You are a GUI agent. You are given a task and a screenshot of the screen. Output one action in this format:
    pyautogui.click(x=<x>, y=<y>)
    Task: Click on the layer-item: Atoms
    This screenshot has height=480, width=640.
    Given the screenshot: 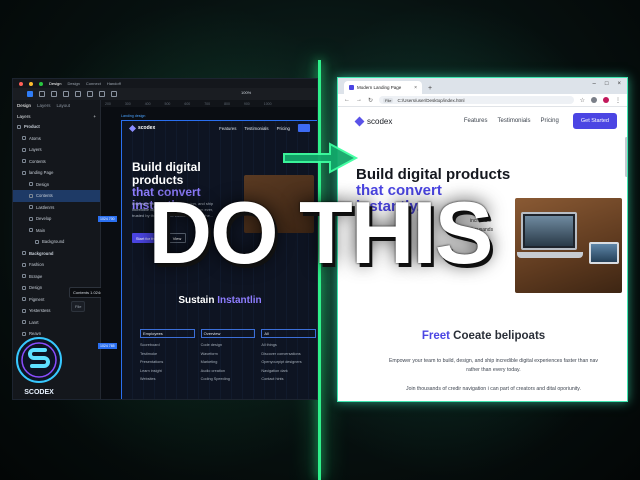 What is the action you would take?
    pyautogui.click(x=56, y=139)
    